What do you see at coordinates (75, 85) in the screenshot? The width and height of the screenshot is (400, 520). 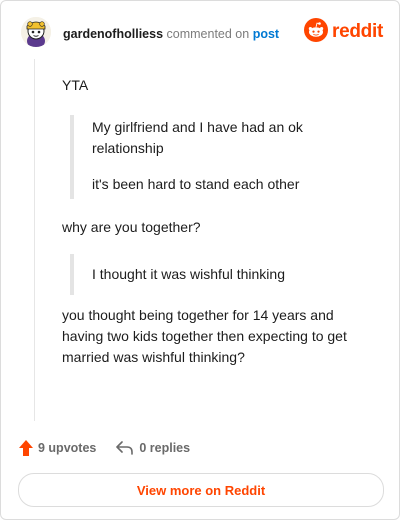 I see `reply-text: YTA` at bounding box center [75, 85].